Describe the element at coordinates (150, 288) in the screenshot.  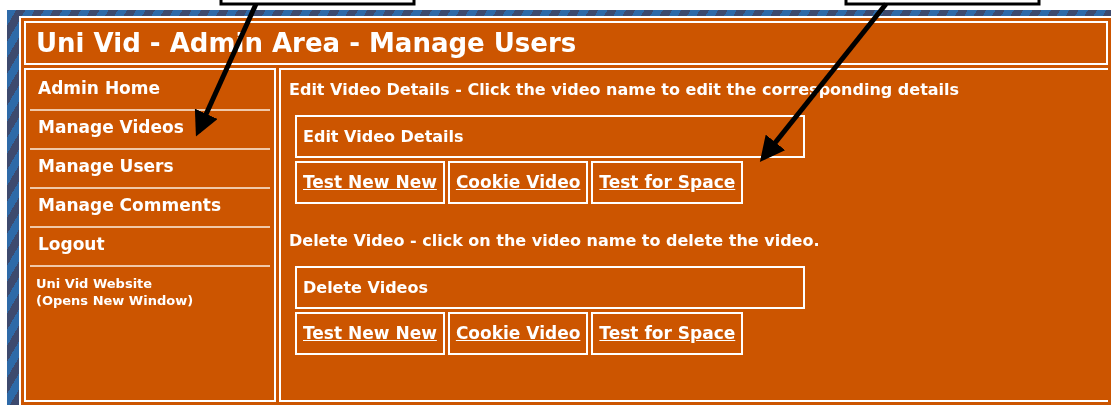
I see `nav-link: Uni Vid Website (Opens New Window)` at that location.